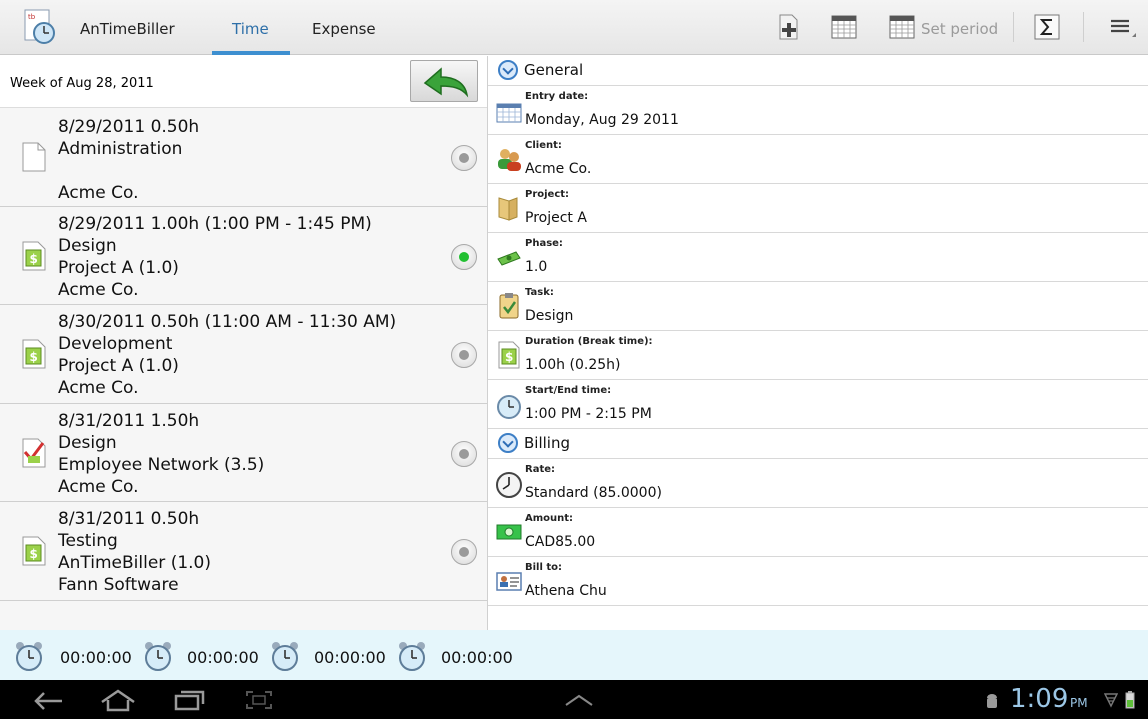 Image resolution: width=1148 pixels, height=719 pixels. I want to click on client-label: Client:, so click(543, 145).